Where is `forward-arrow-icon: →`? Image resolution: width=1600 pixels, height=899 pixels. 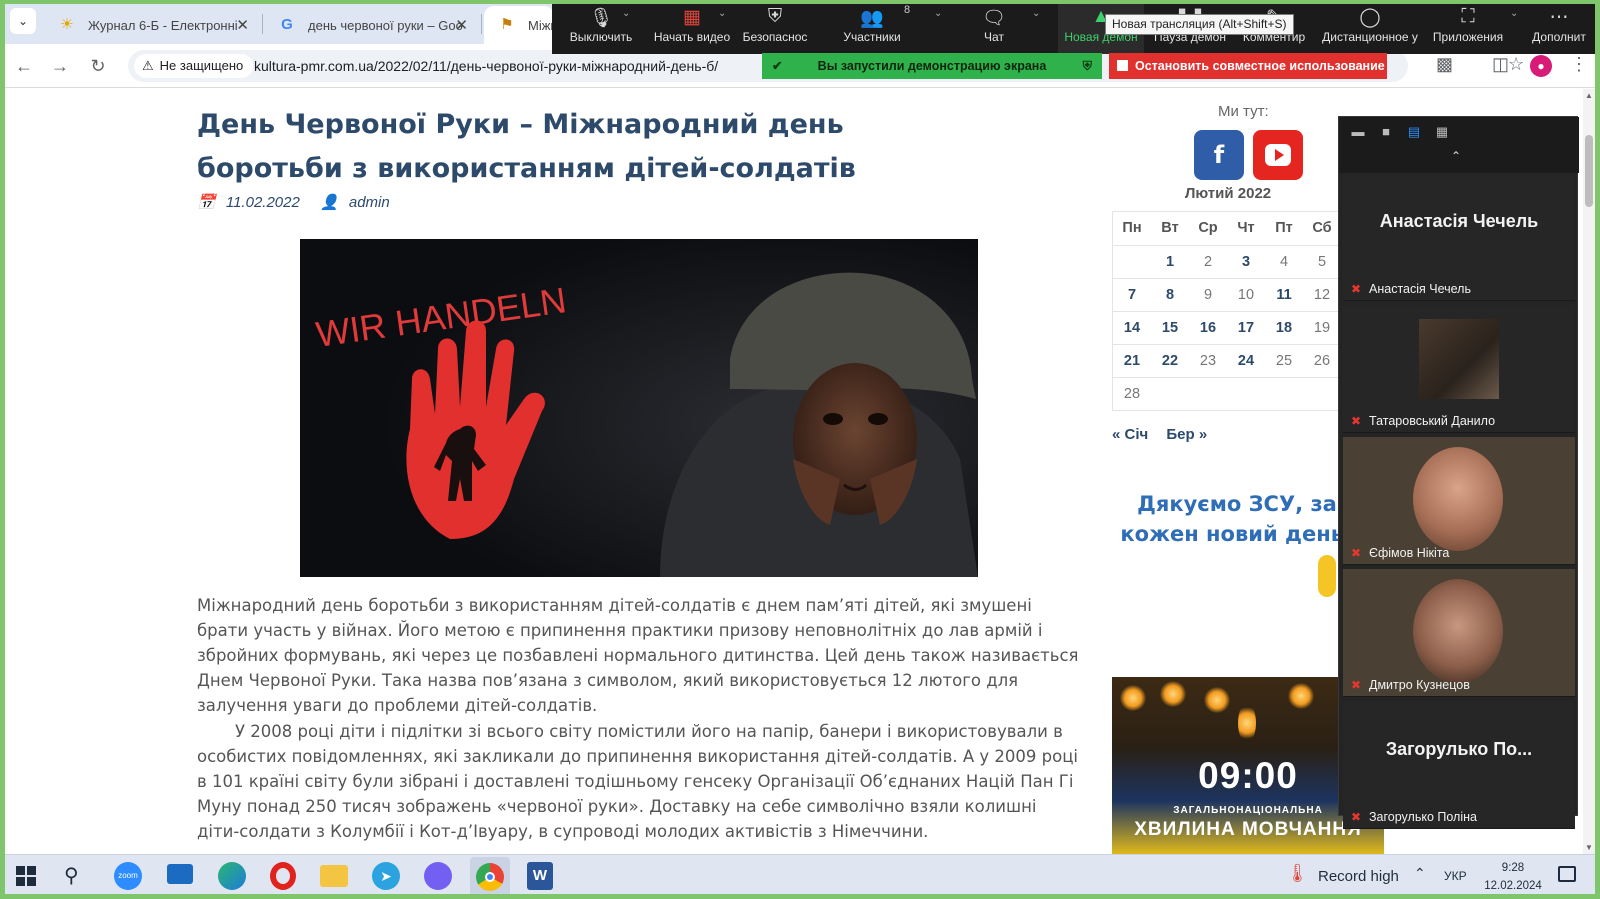 forward-arrow-icon: → is located at coordinates (60, 66).